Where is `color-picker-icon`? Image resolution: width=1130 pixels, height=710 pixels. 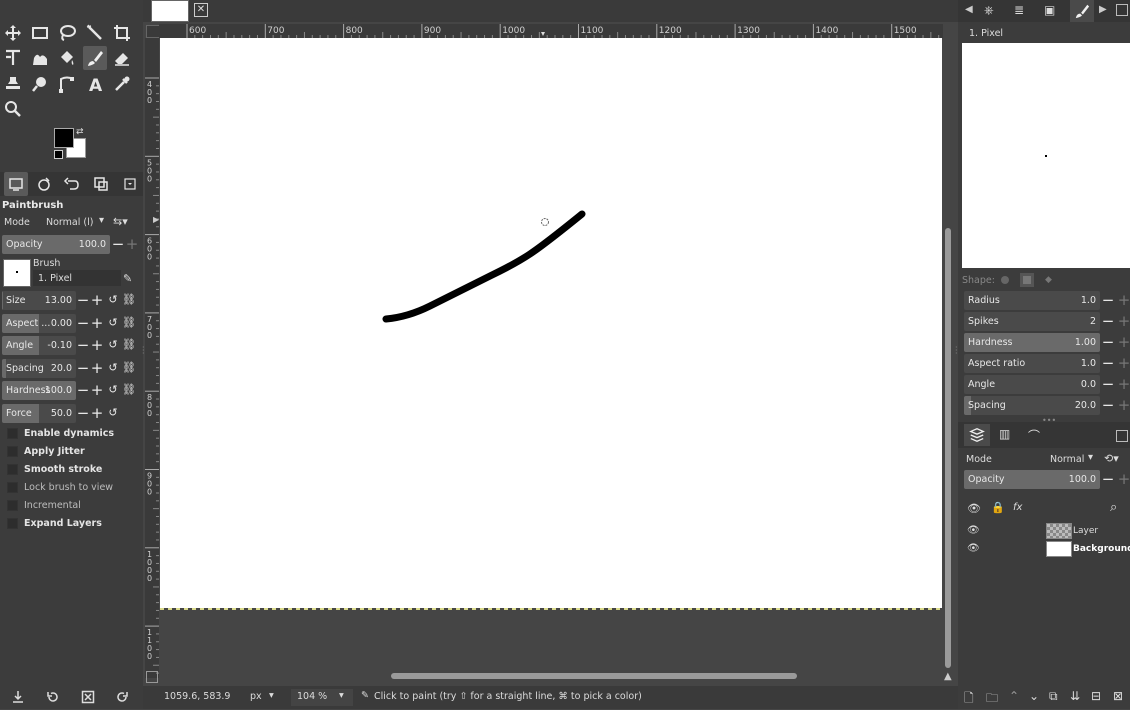
color-picker-icon is located at coordinates (122, 84).